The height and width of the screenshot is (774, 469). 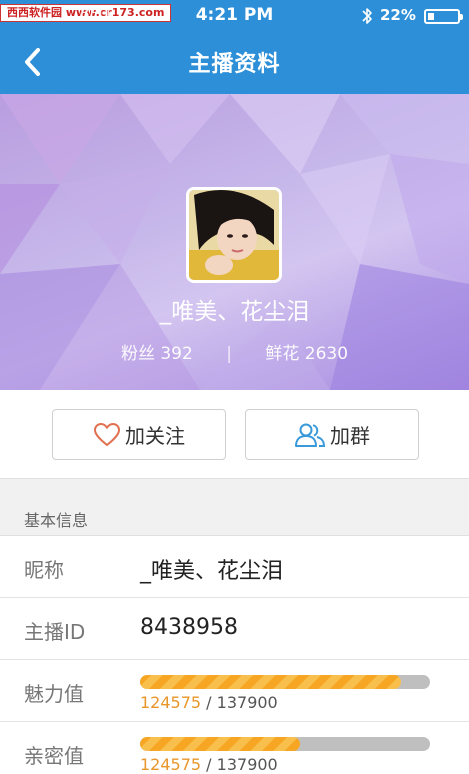 I want to click on follow-button: 加关注, so click(x=139, y=434).